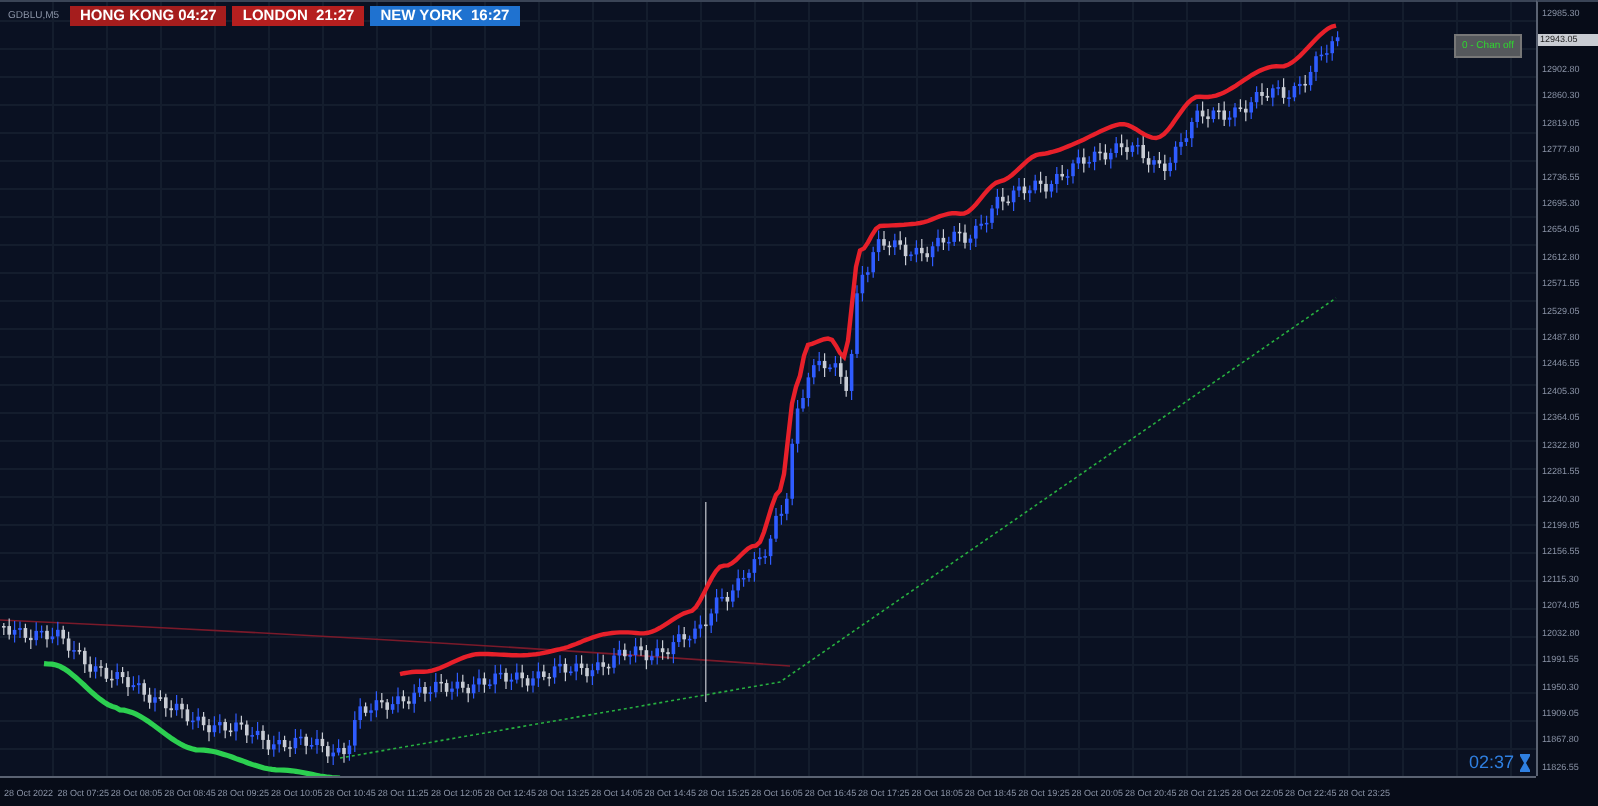 The width and height of the screenshot is (1598, 806). Describe the element at coordinates (1491, 762) in the screenshot. I see `countdown-timer: 02:37` at that location.